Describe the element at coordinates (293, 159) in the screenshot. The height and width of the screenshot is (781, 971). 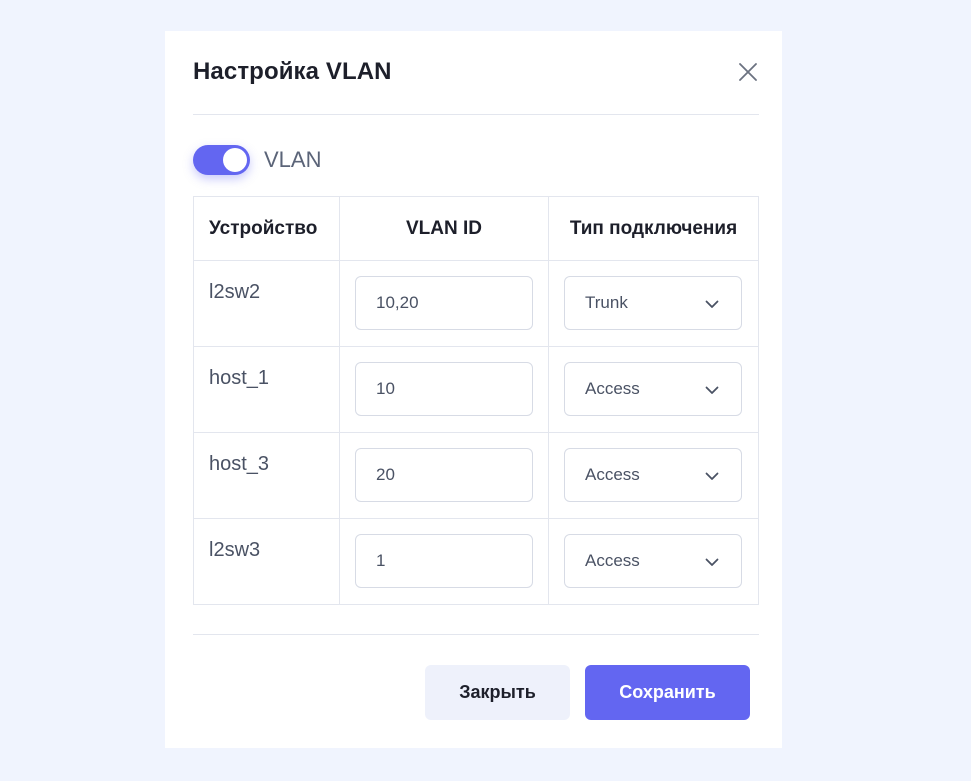
I see `vlan-toggle-label: VLAN` at that location.